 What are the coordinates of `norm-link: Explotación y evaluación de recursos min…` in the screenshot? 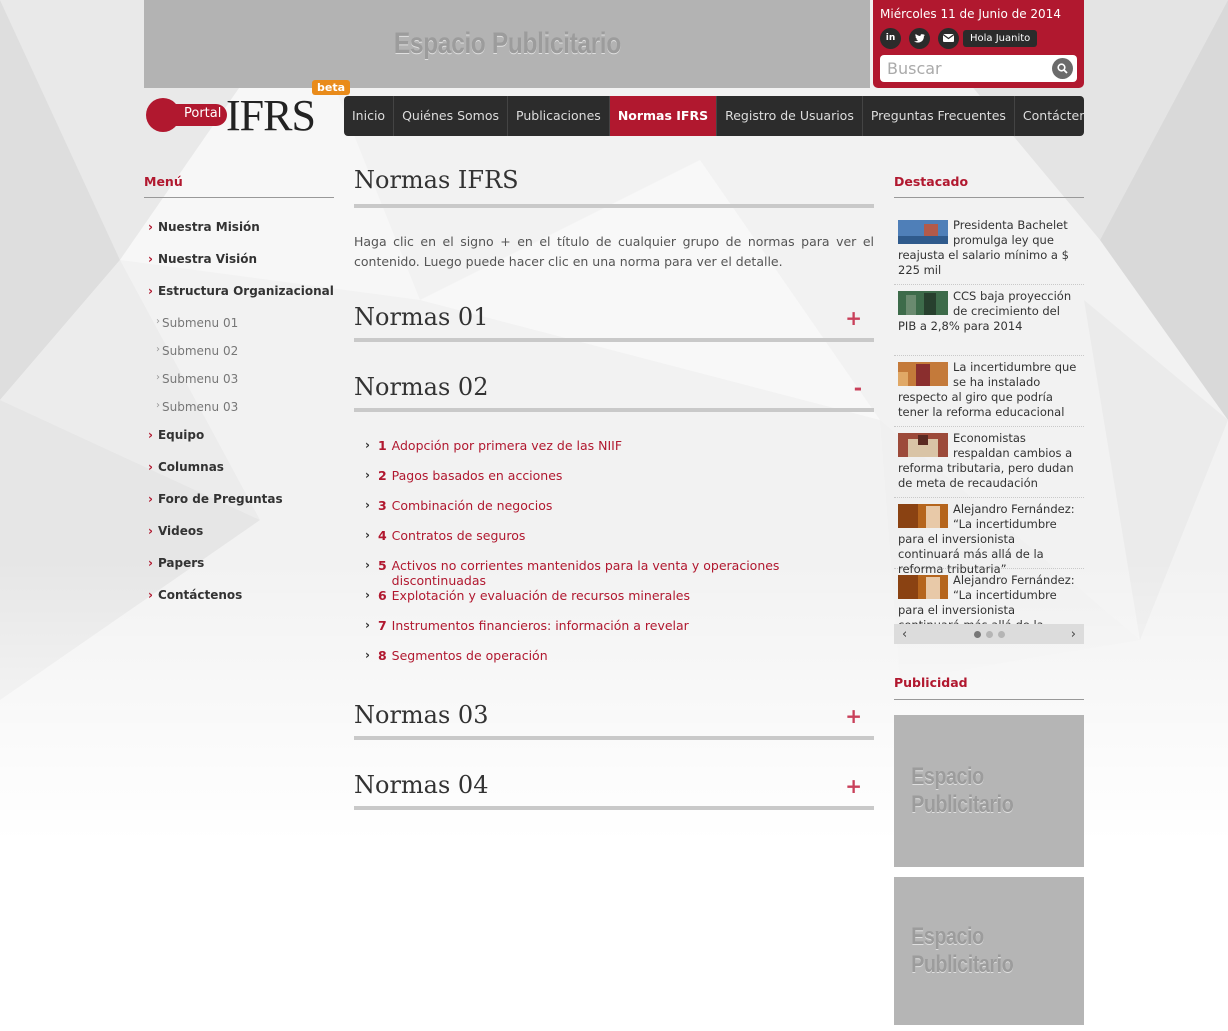 It's located at (541, 595).